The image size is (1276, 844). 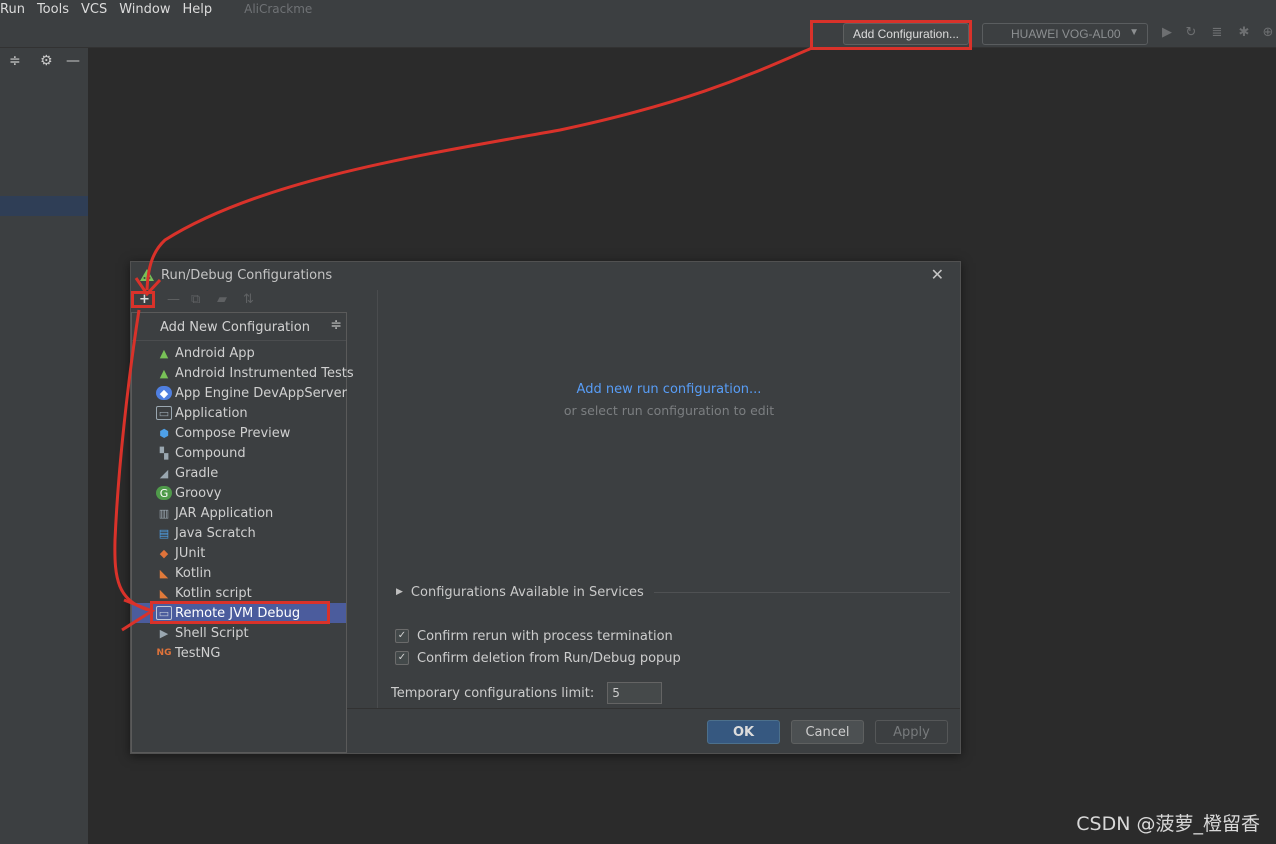 What do you see at coordinates (235, 327) in the screenshot?
I see `popup-title: Add New Configuration` at bounding box center [235, 327].